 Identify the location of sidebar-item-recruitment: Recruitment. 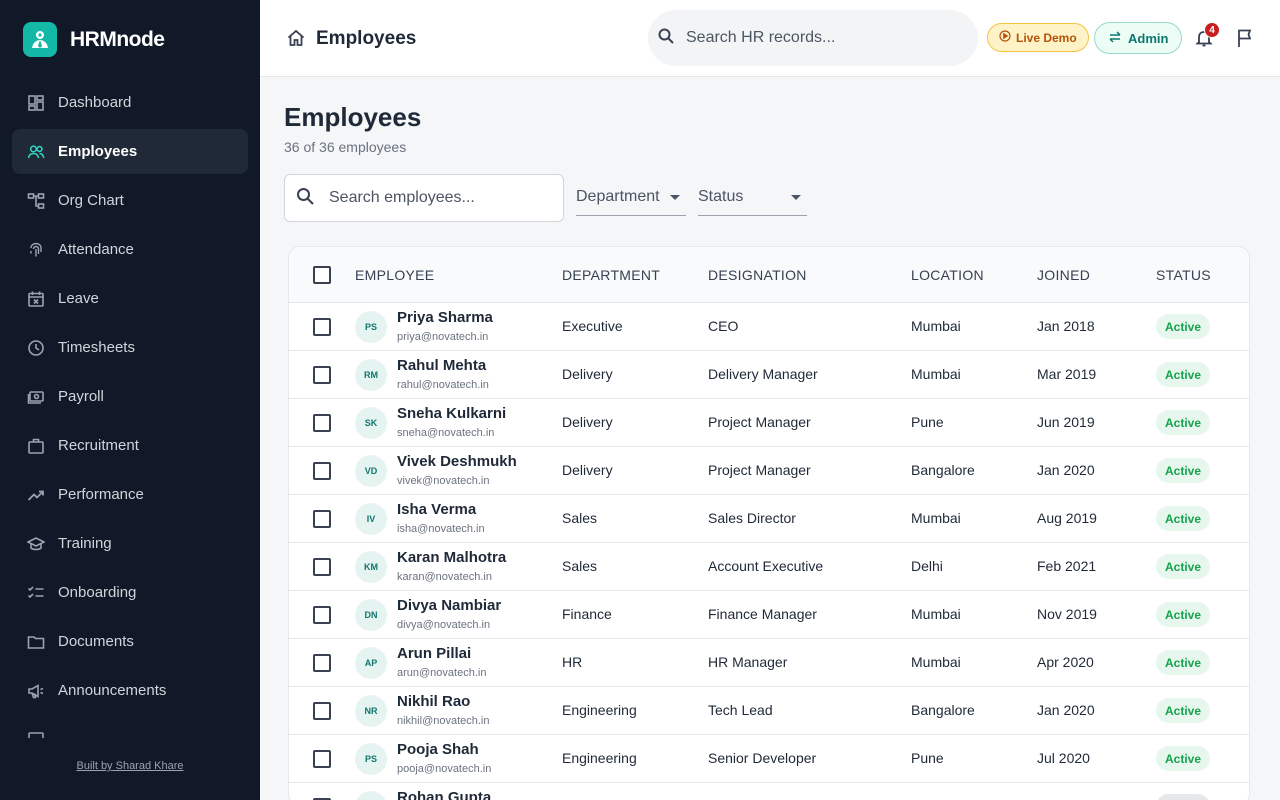
(130, 445).